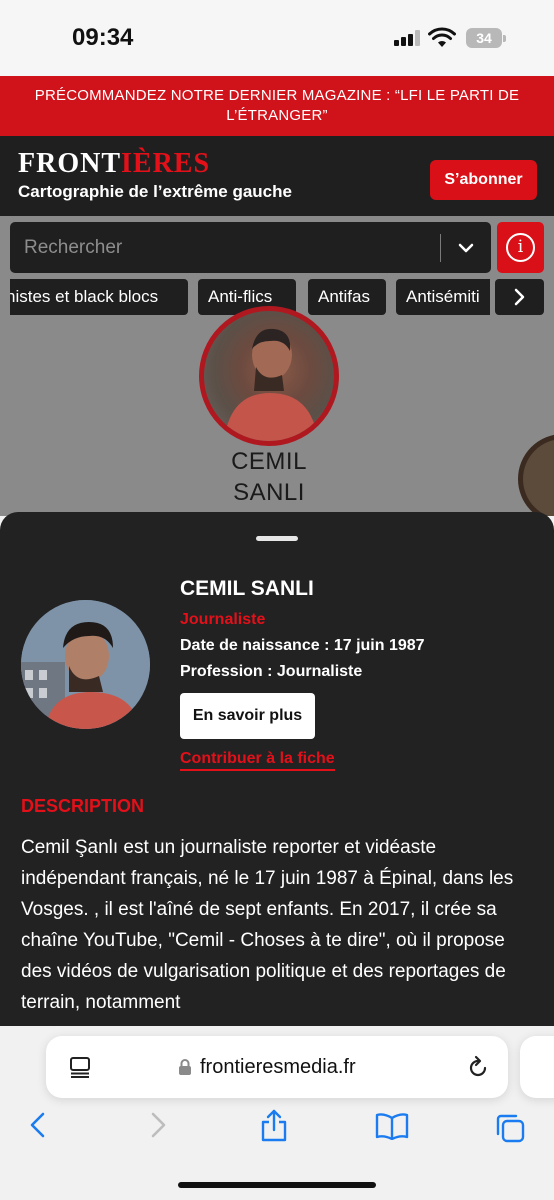  What do you see at coordinates (277, 1185) in the screenshot?
I see `home-indicator` at bounding box center [277, 1185].